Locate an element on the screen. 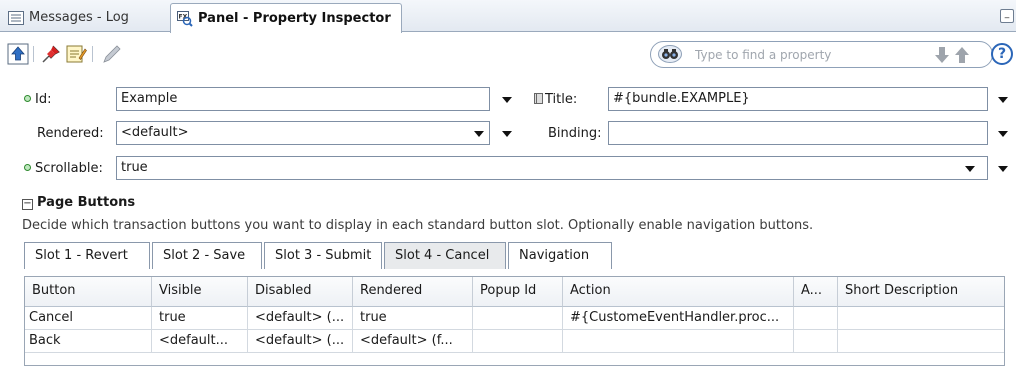  title-label: Title: is located at coordinates (555, 99).